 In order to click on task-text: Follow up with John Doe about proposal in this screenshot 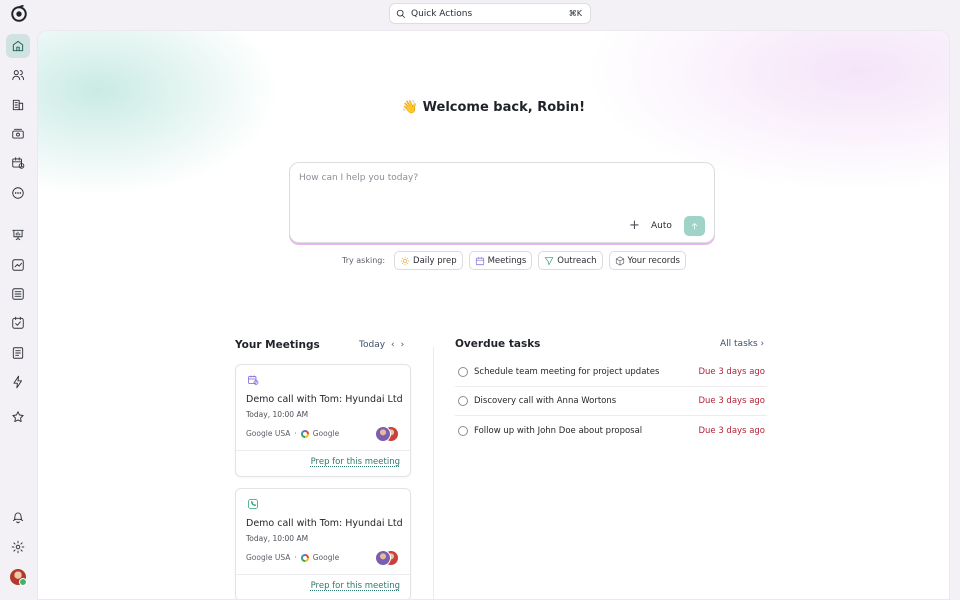, I will do `click(558, 430)`.